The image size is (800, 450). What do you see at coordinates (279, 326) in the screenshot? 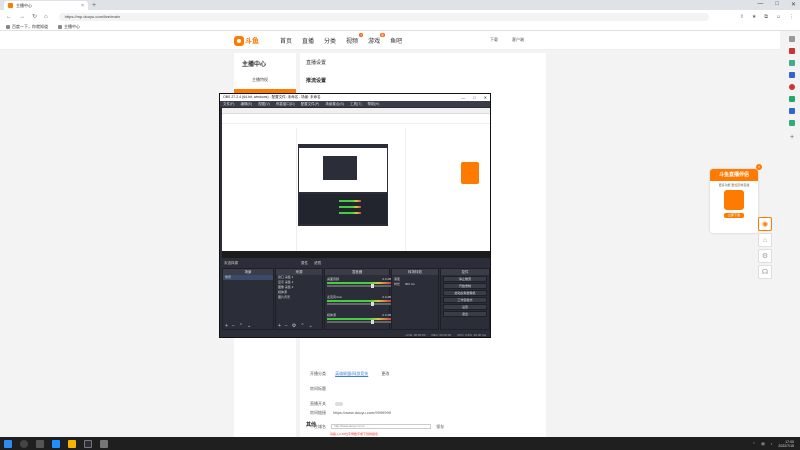
I see `add-source-icon: +` at bounding box center [279, 326].